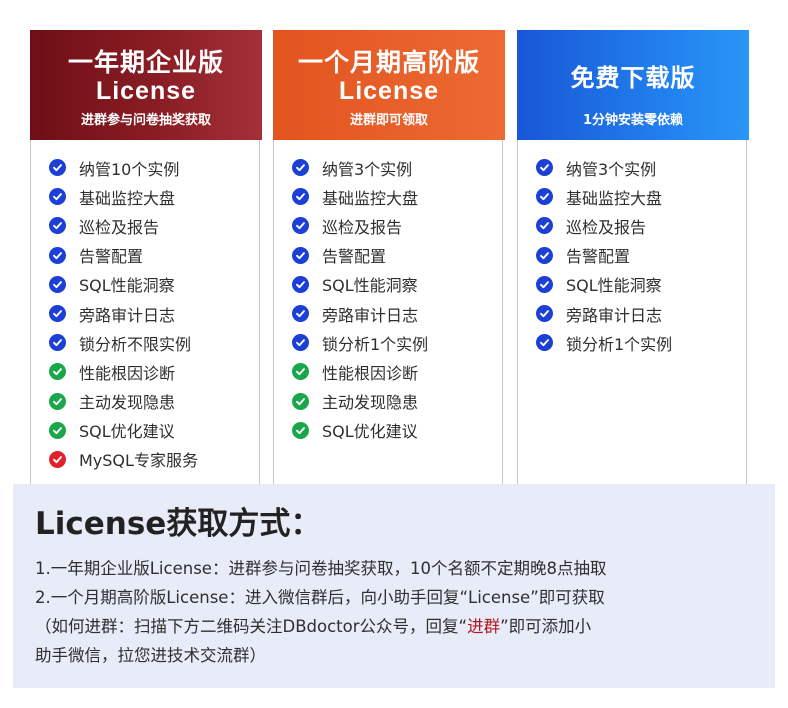 The width and height of the screenshot is (788, 708). What do you see at coordinates (388, 120) in the screenshot?
I see `plan-note: 进群即可领取` at bounding box center [388, 120].